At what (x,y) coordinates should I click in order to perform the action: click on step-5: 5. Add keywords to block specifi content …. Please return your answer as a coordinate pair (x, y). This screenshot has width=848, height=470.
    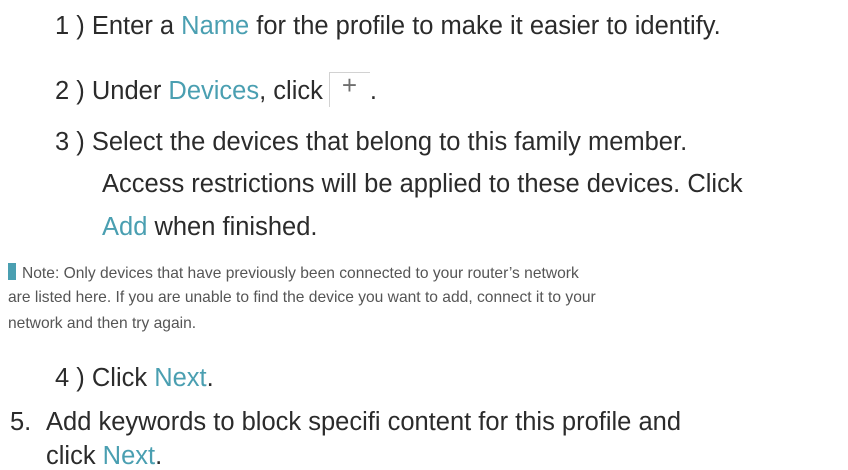
    Looking at the image, I should click on (345, 422).